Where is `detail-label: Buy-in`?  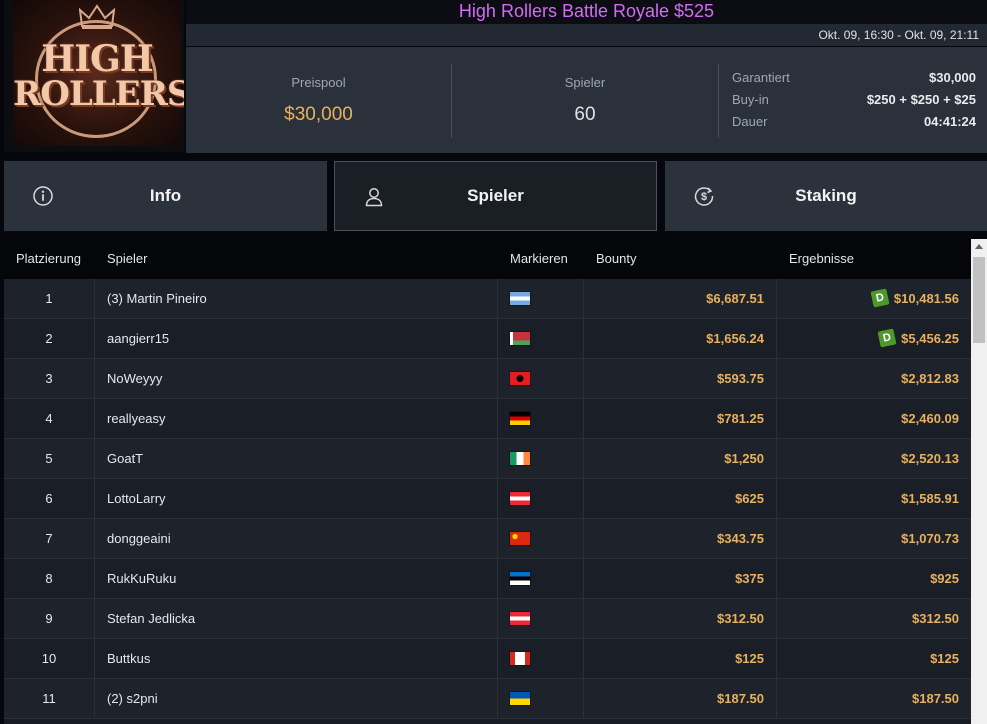
detail-label: Buy-in is located at coordinates (750, 99).